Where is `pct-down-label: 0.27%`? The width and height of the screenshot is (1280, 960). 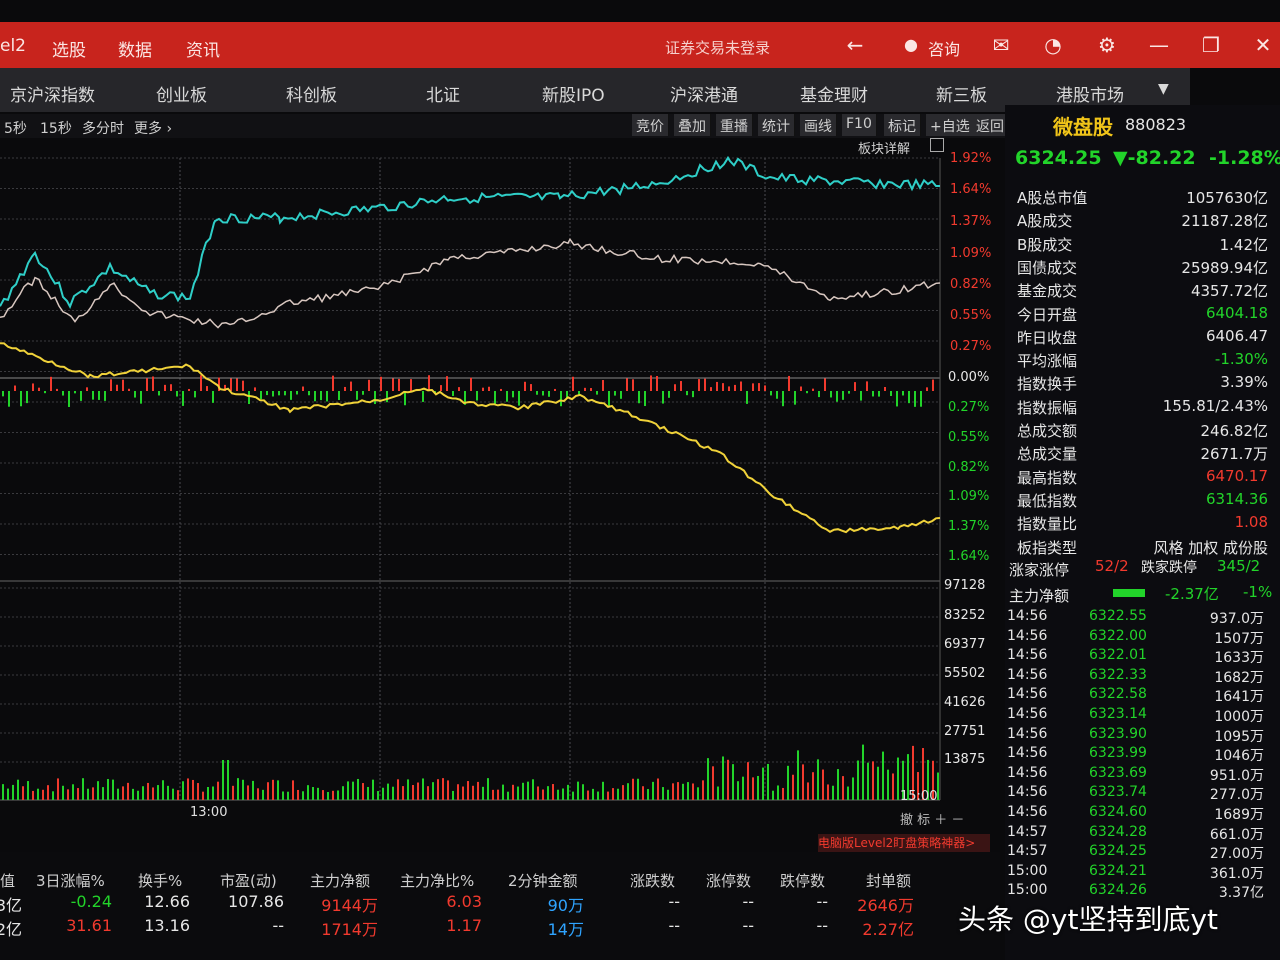
pct-down-label: 0.27% is located at coordinates (969, 407).